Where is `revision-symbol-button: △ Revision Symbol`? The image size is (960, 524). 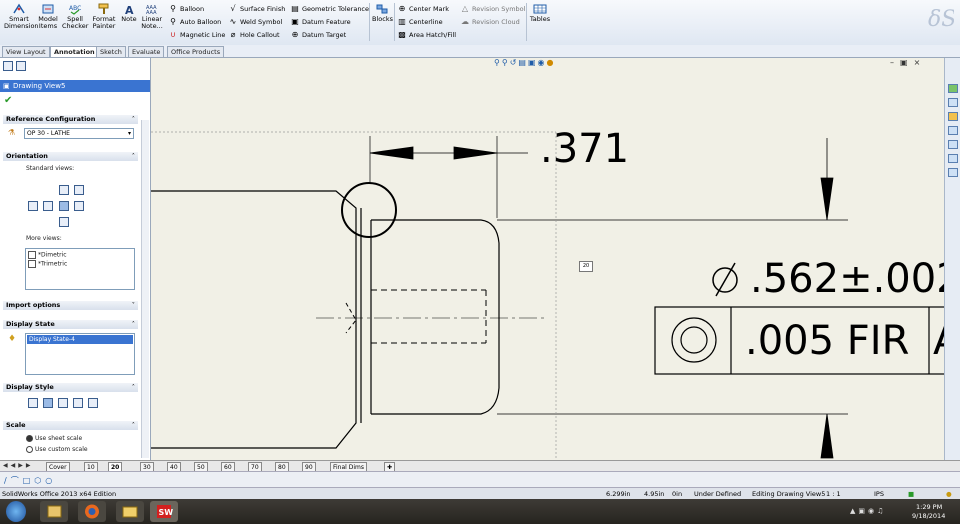 revision-symbol-button: △ Revision Symbol is located at coordinates (493, 8).